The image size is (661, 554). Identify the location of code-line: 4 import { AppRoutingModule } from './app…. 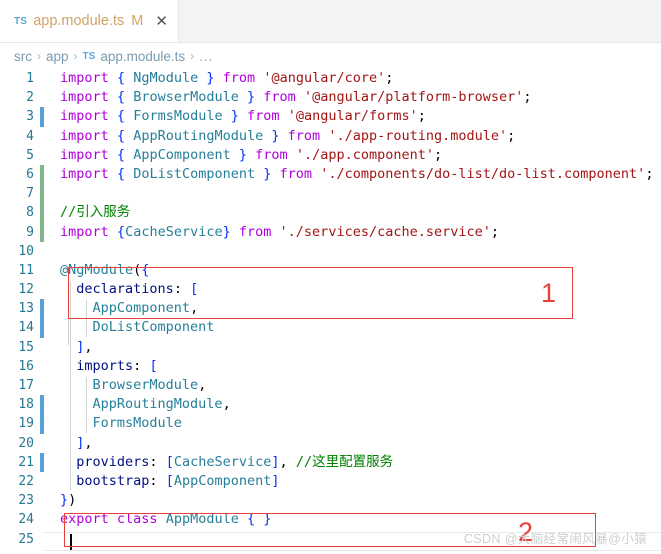
(330, 136).